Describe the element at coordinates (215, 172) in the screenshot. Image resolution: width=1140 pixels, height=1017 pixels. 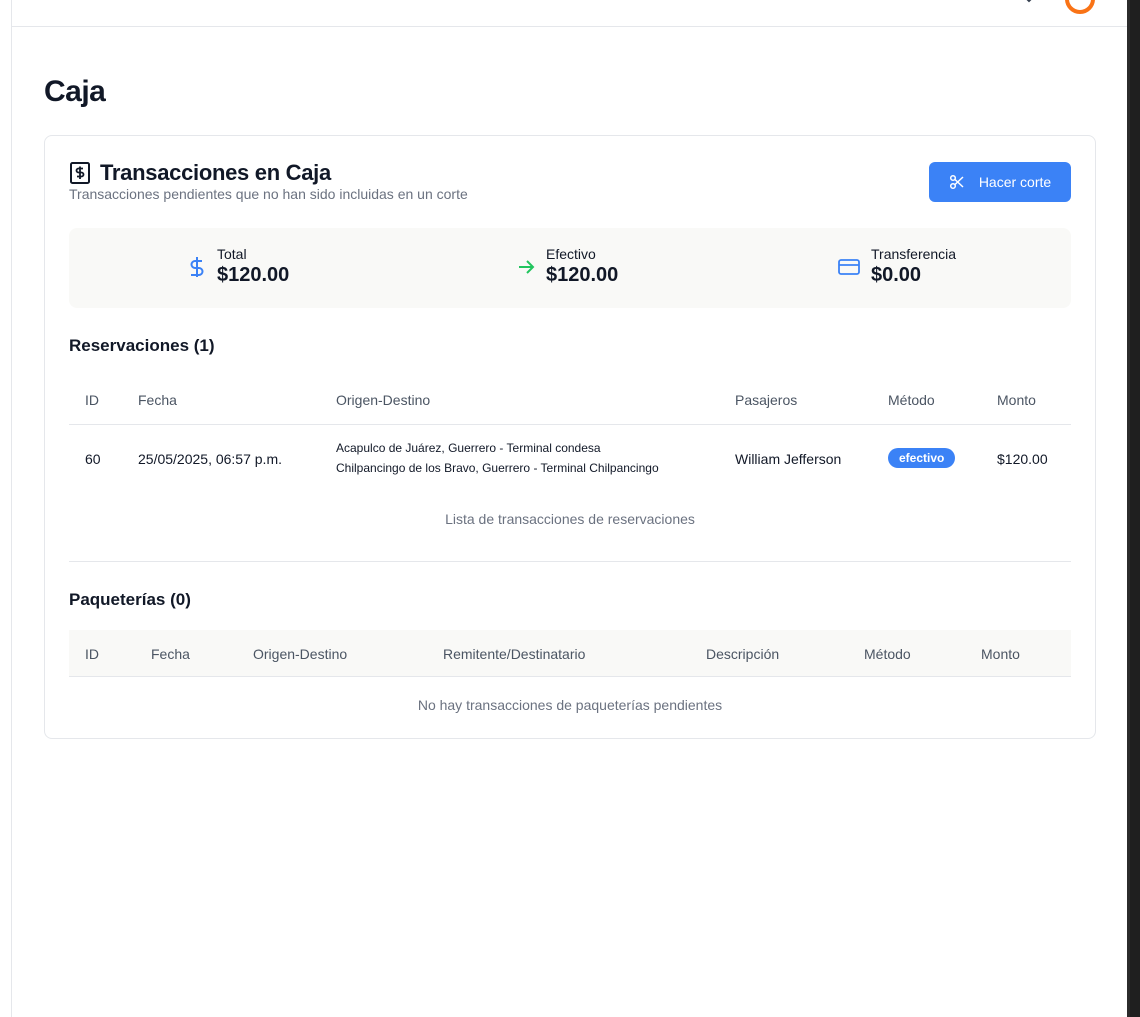
I see `card-title: Transacciones en Caja` at that location.